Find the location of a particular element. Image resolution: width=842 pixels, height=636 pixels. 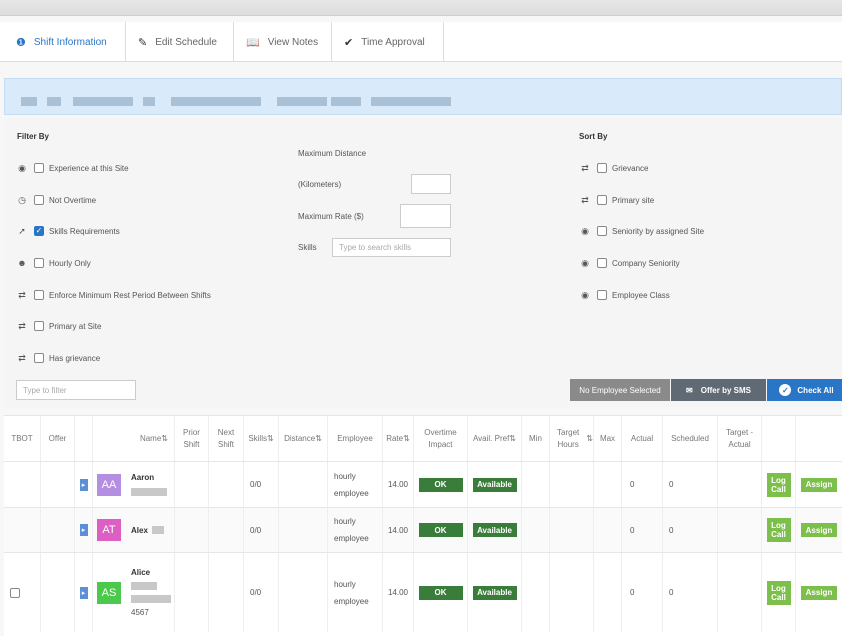

sort-primary-site: ⇄ Primary site is located at coordinates (616, 200).